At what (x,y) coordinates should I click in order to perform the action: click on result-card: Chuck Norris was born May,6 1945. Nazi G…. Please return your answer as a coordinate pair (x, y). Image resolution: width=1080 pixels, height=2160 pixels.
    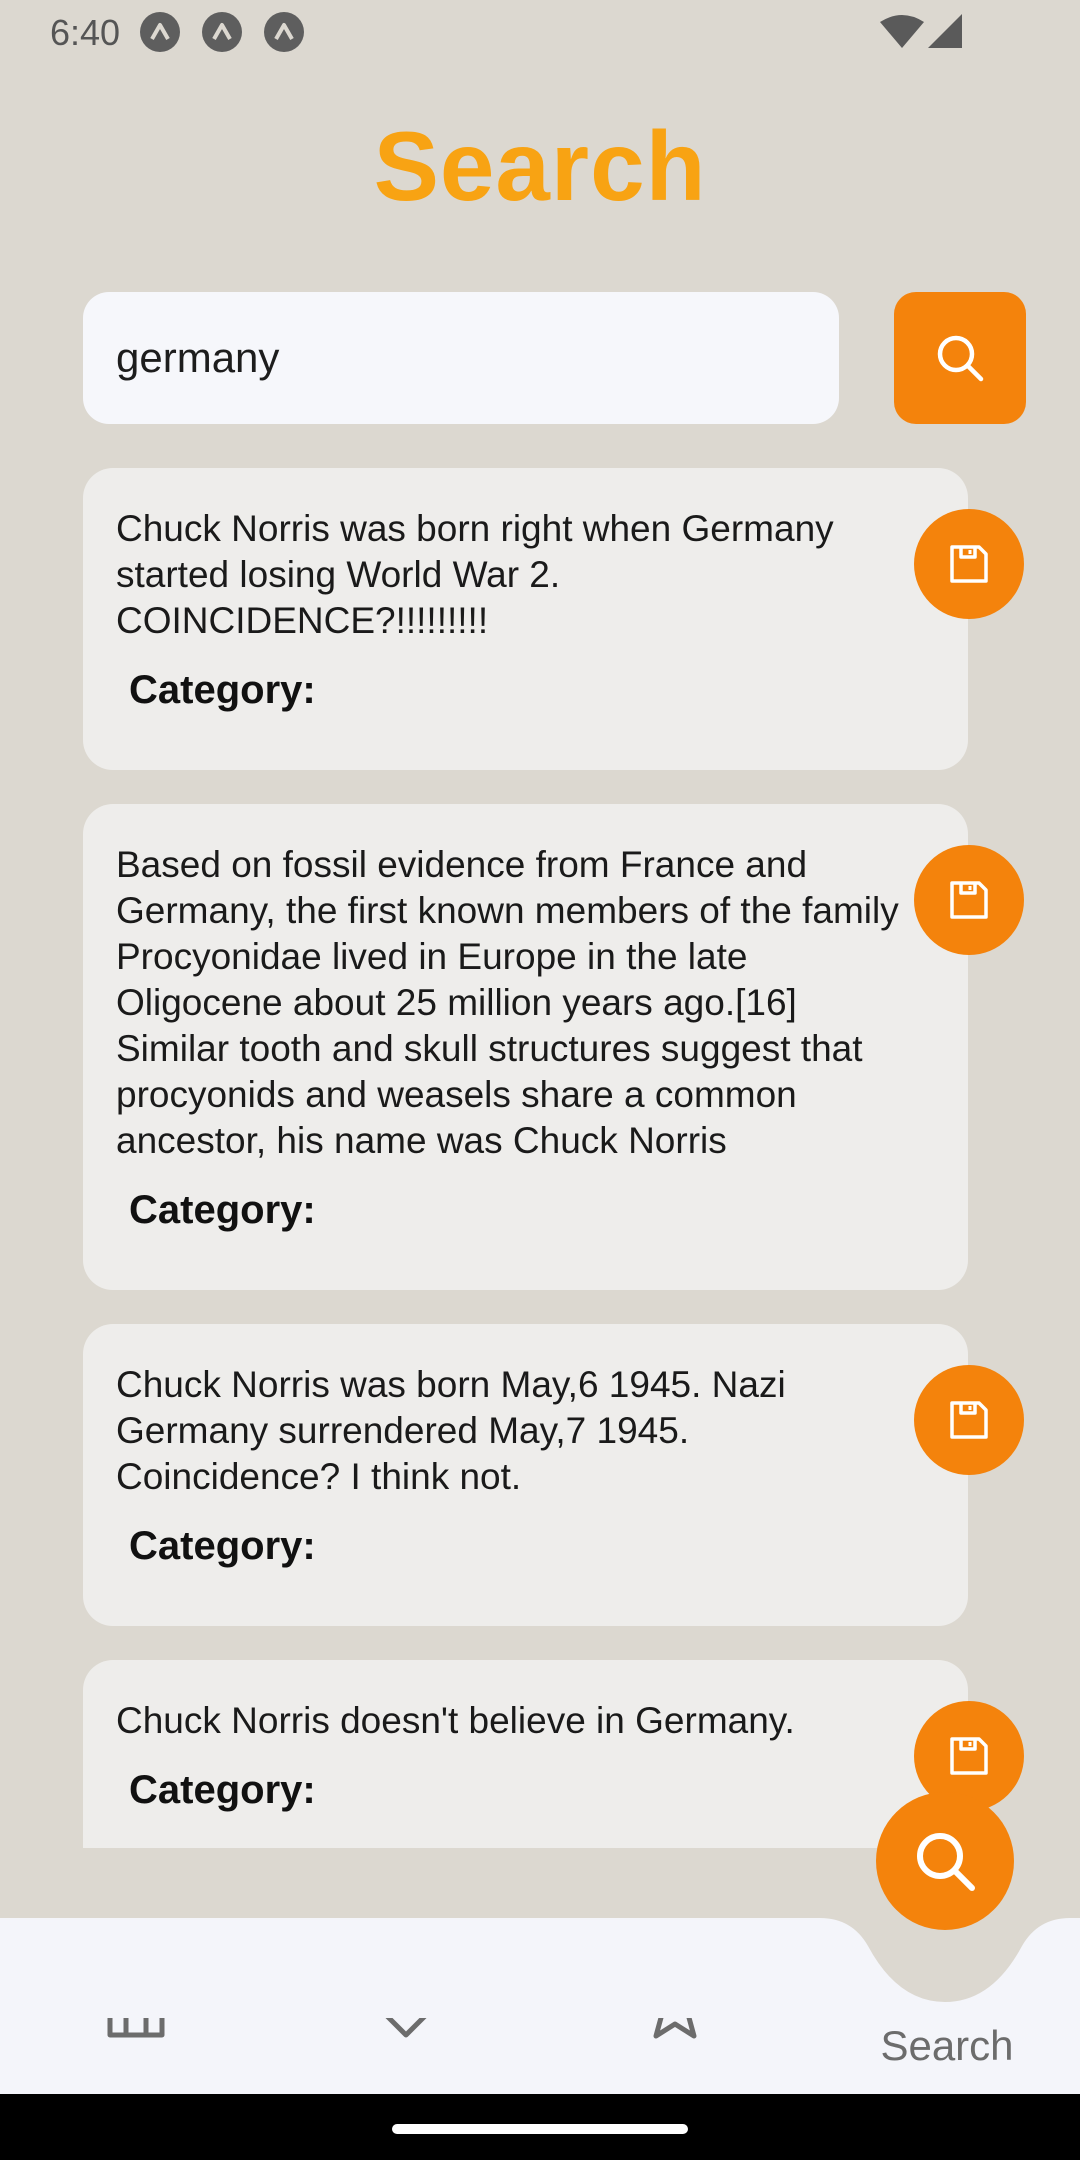
    Looking at the image, I should click on (525, 1475).